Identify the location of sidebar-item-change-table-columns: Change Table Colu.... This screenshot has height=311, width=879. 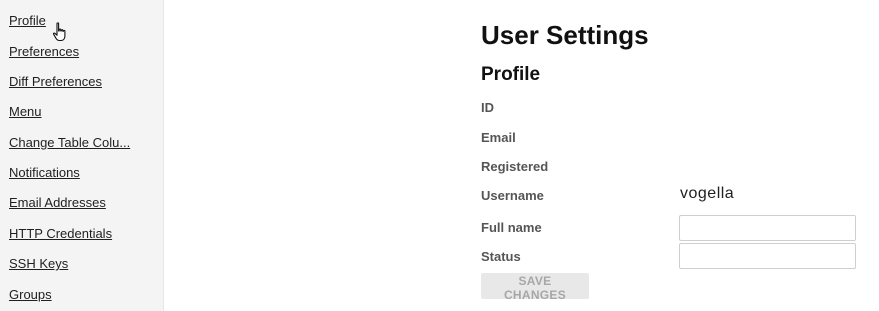
(69, 142).